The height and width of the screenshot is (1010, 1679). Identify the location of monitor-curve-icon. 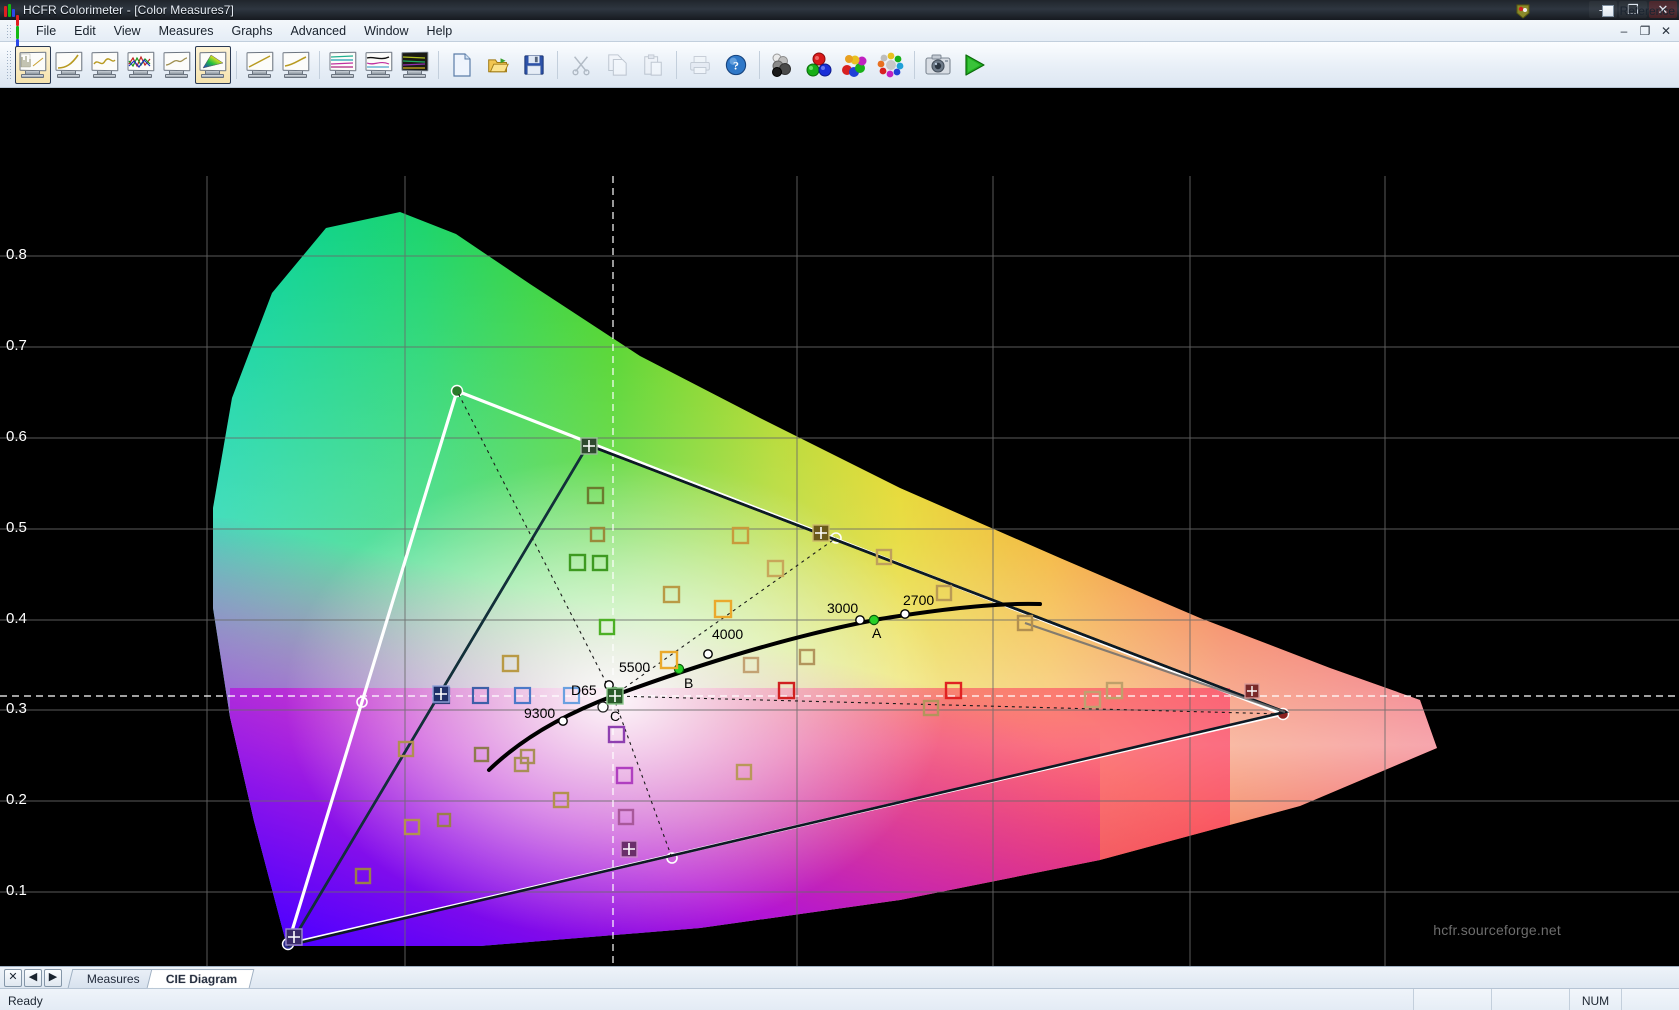
(69, 64).